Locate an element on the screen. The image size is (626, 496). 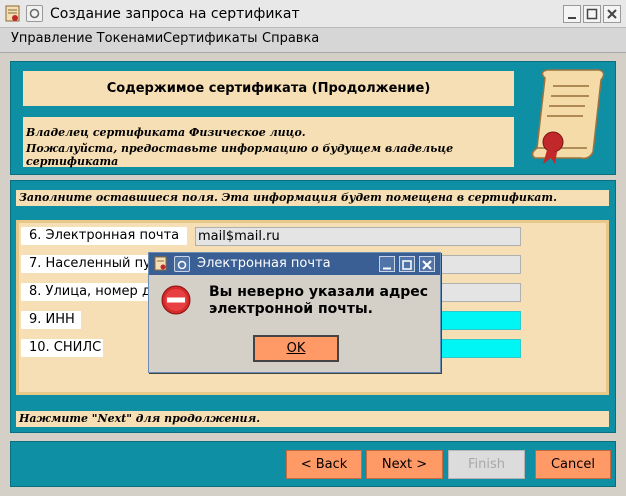
dialog-message-line-1: Вы неверно указали адрес is located at coordinates (319, 292).